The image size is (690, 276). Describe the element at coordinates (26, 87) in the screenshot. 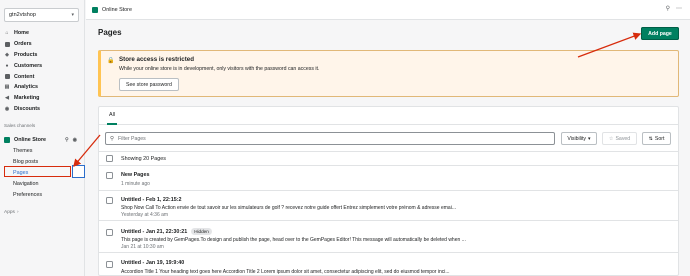

I see `sidebar-item-label: Analytics` at that location.